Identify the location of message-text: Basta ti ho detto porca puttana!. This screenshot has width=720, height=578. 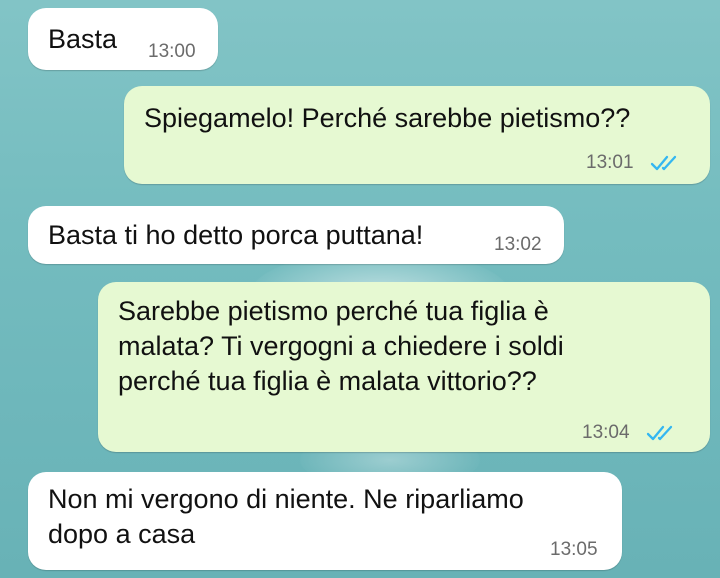
(236, 235).